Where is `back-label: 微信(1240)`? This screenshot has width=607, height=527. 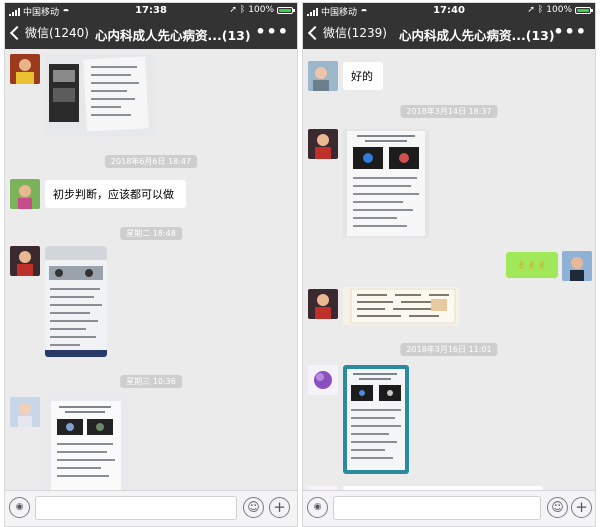 back-label: 微信(1240) is located at coordinates (57, 33).